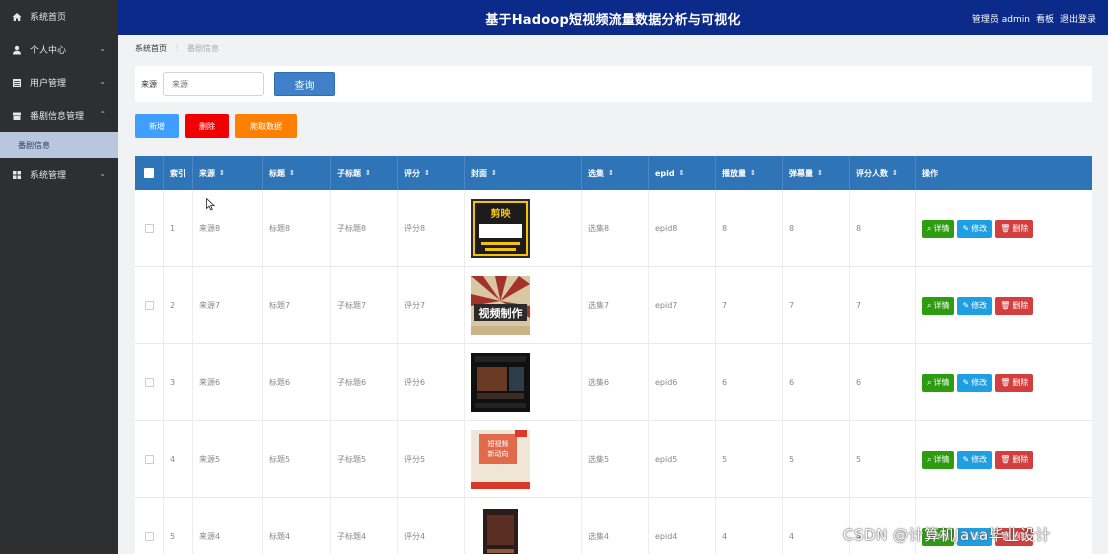  Describe the element at coordinates (501, 313) in the screenshot. I see `svg-text: 视频制作` at that location.